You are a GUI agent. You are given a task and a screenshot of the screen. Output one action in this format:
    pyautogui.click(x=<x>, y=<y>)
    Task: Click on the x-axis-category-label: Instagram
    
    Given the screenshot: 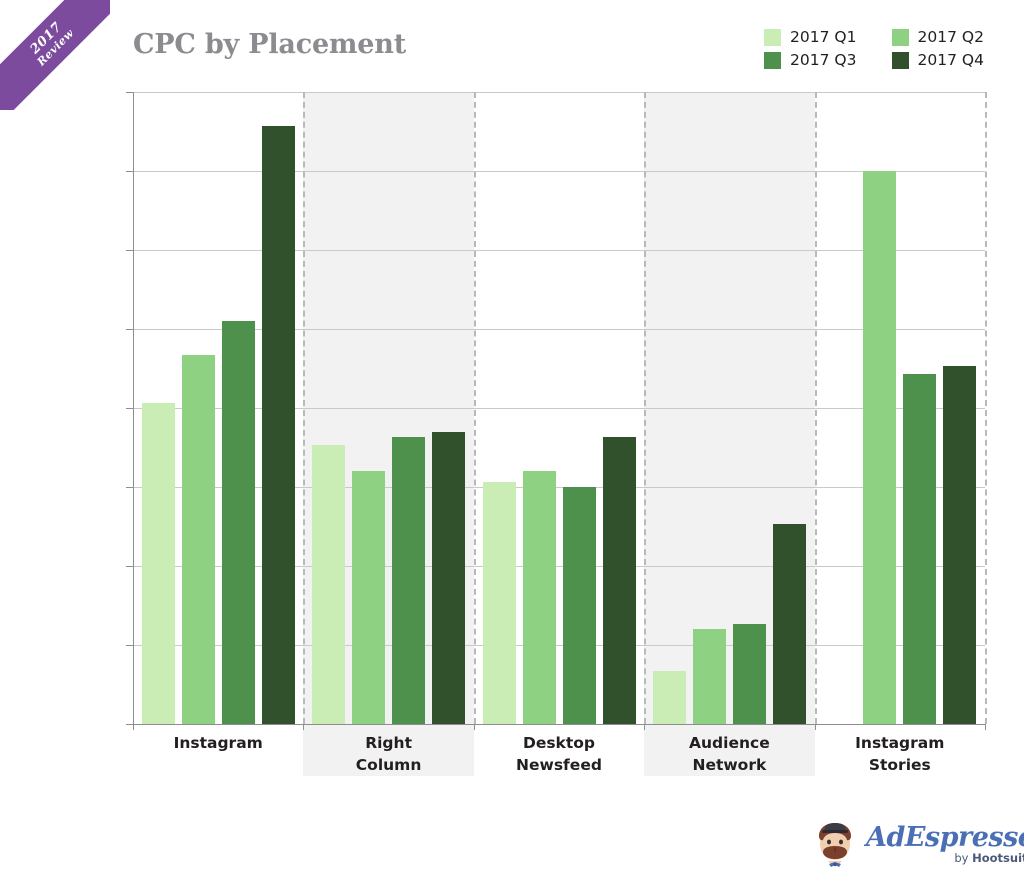 What is the action you would take?
    pyautogui.click(x=218, y=743)
    